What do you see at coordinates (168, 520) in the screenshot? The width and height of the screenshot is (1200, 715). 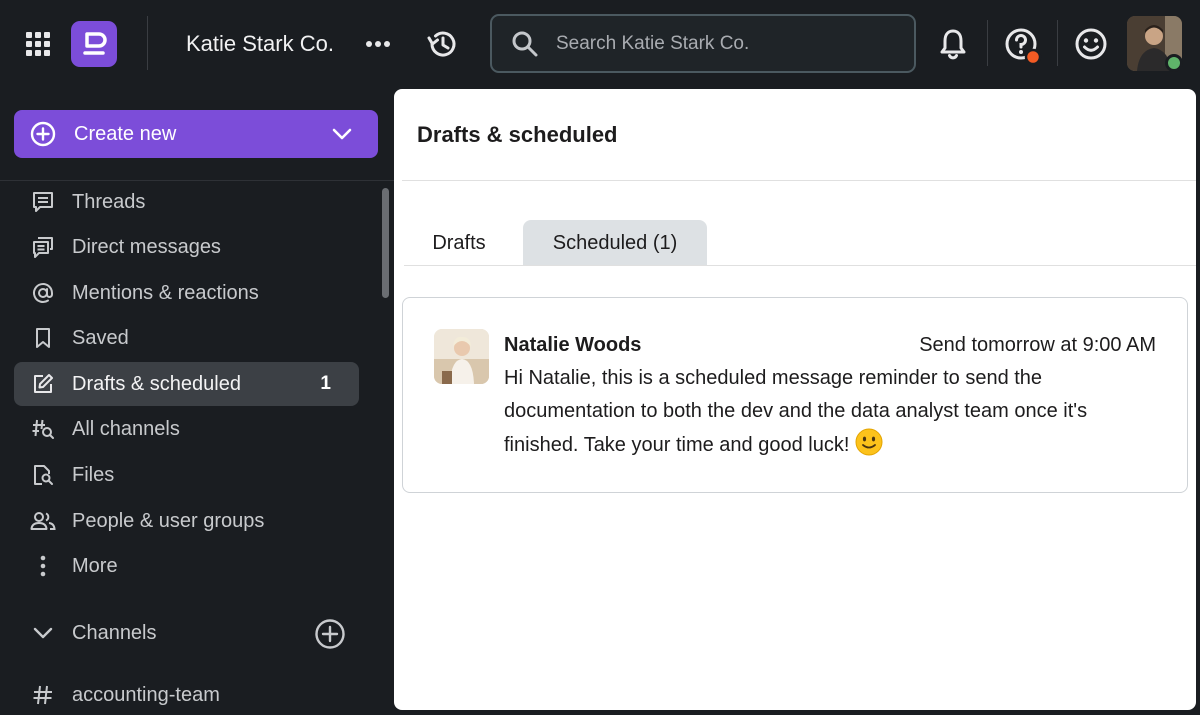 I see `sidebar-item-label: People & user groups` at bounding box center [168, 520].